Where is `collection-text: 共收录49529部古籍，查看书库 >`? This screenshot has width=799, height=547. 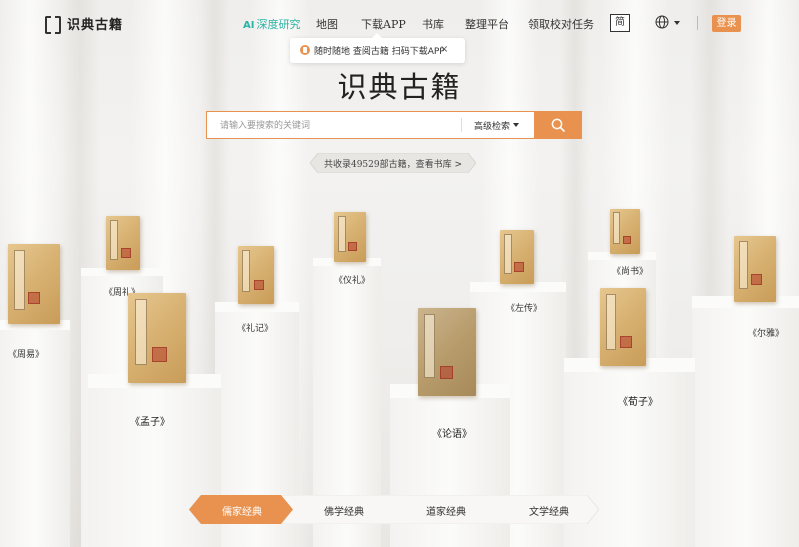 collection-text: 共收录49529部古籍，查看书库 > is located at coordinates (393, 165).